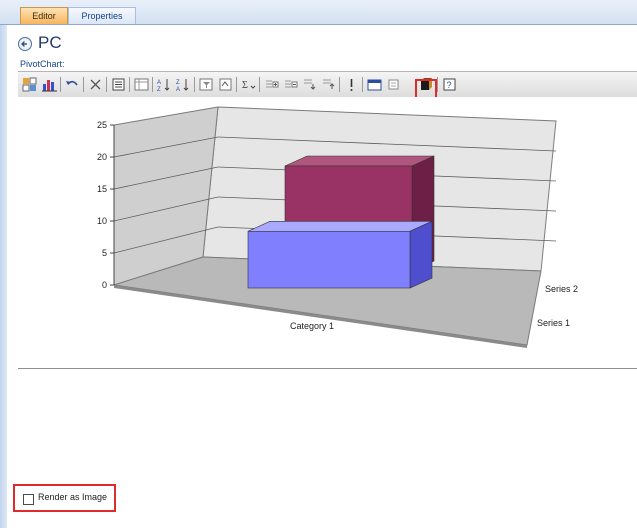 The width and height of the screenshot is (637, 528). I want to click on y-tick-label: 5, so click(104, 253).